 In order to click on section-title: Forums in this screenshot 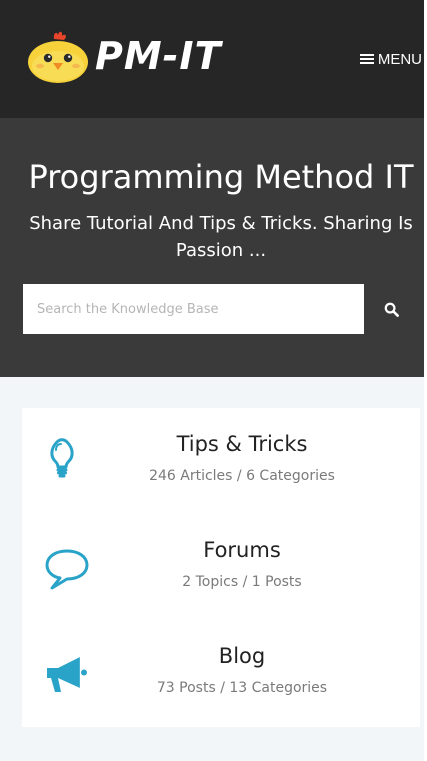, I will do `click(242, 550)`.